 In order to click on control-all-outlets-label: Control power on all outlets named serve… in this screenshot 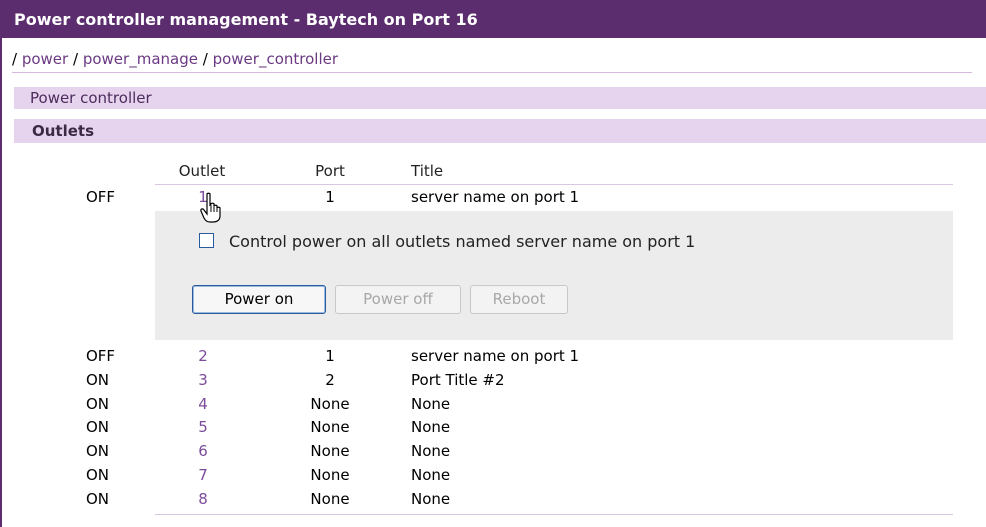, I will do `click(462, 241)`.